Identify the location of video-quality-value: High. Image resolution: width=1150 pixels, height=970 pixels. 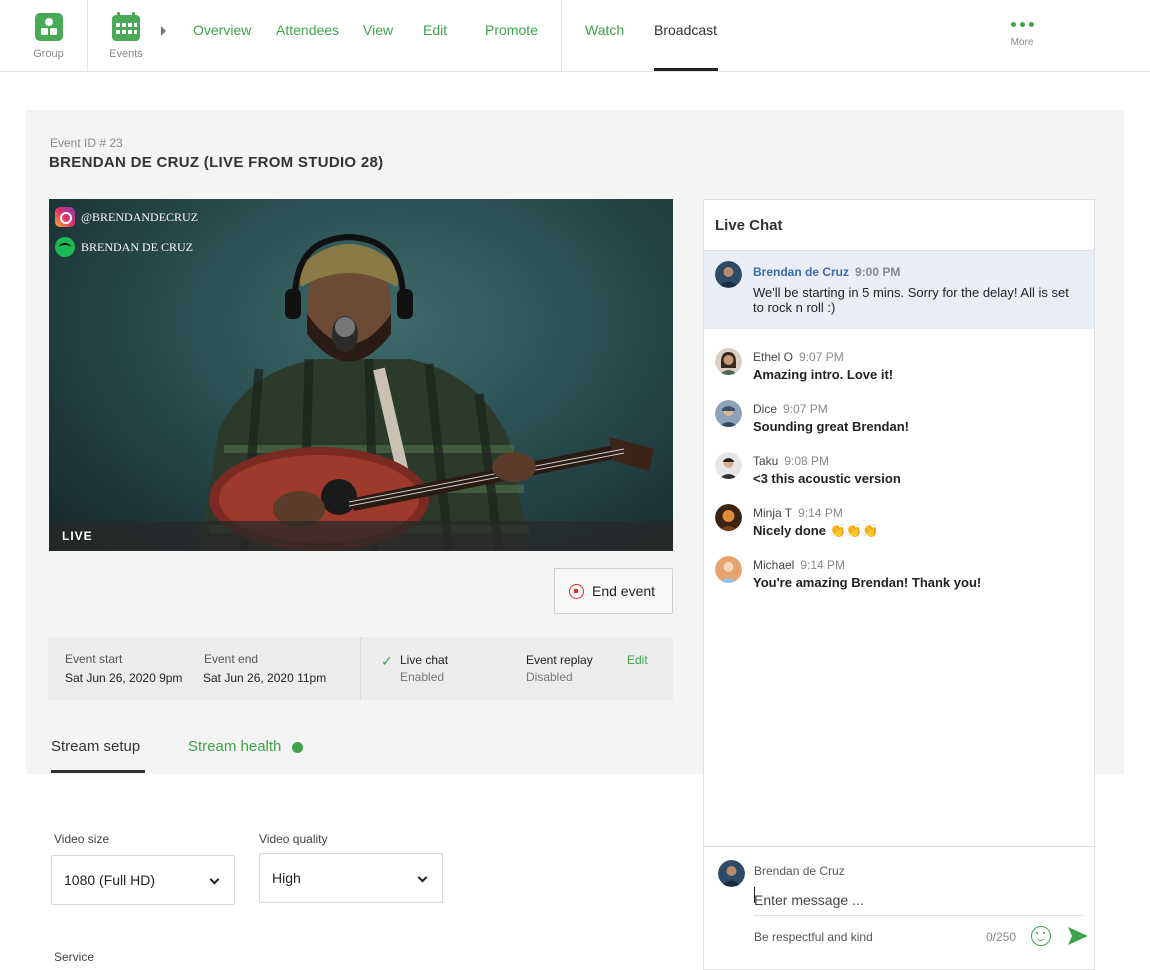
(286, 878).